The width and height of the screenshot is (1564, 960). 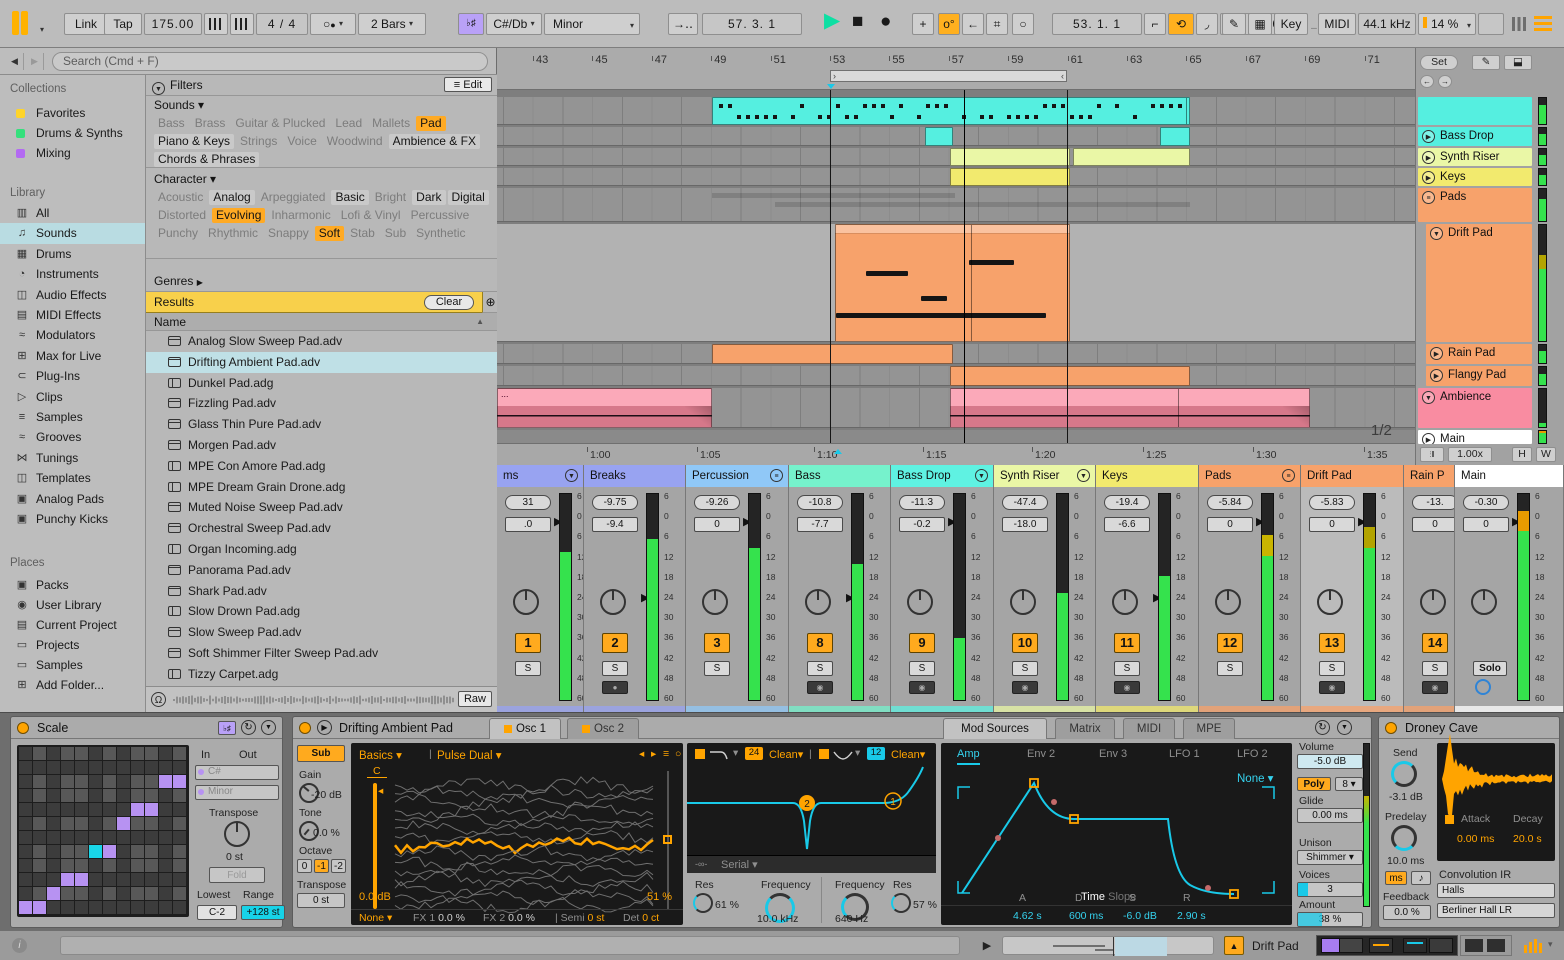 What do you see at coordinates (592, 24) in the screenshot?
I see `key-scale-menu: Minor ▾` at bounding box center [592, 24].